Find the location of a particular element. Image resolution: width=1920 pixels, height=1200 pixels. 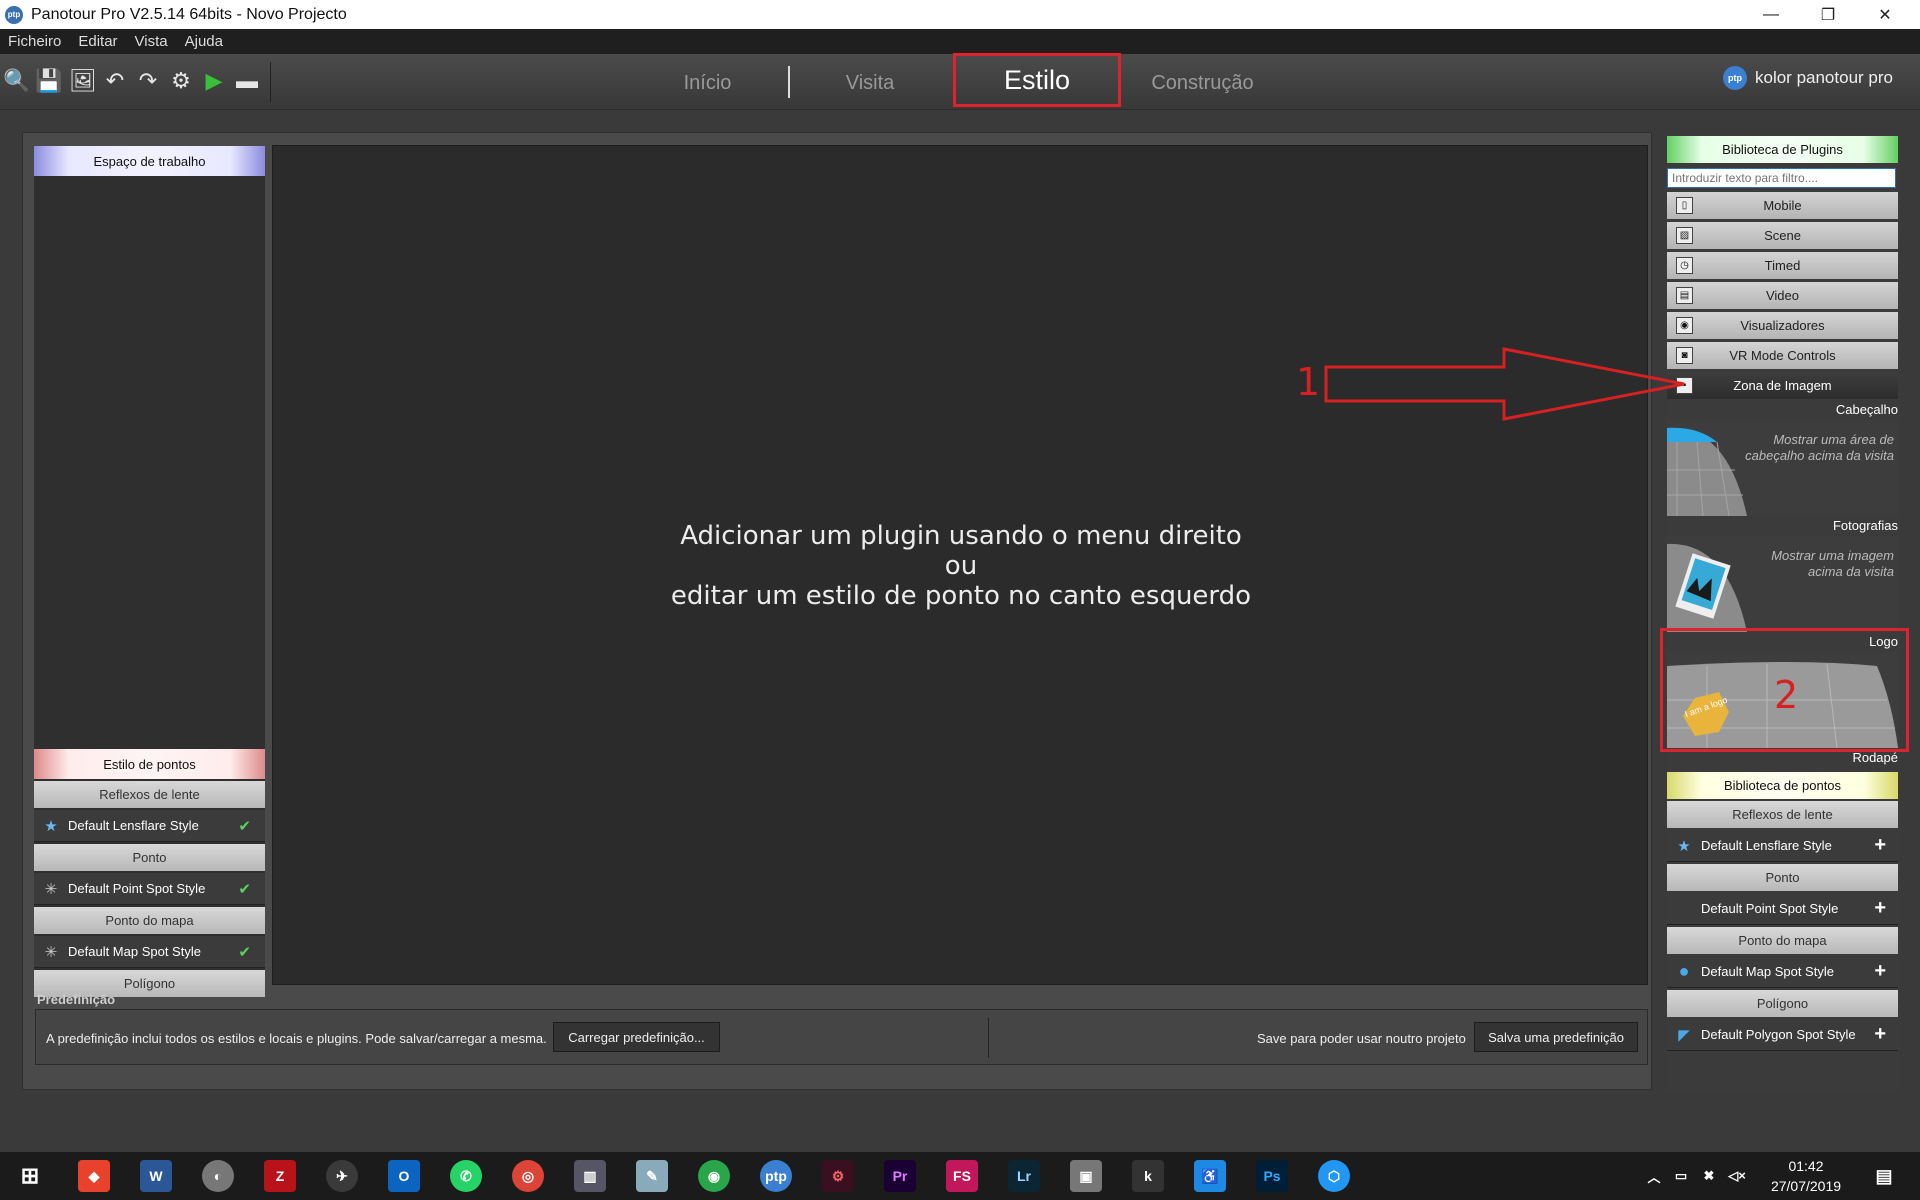

menu-ficheiro: Ficheiro is located at coordinates (35, 41).